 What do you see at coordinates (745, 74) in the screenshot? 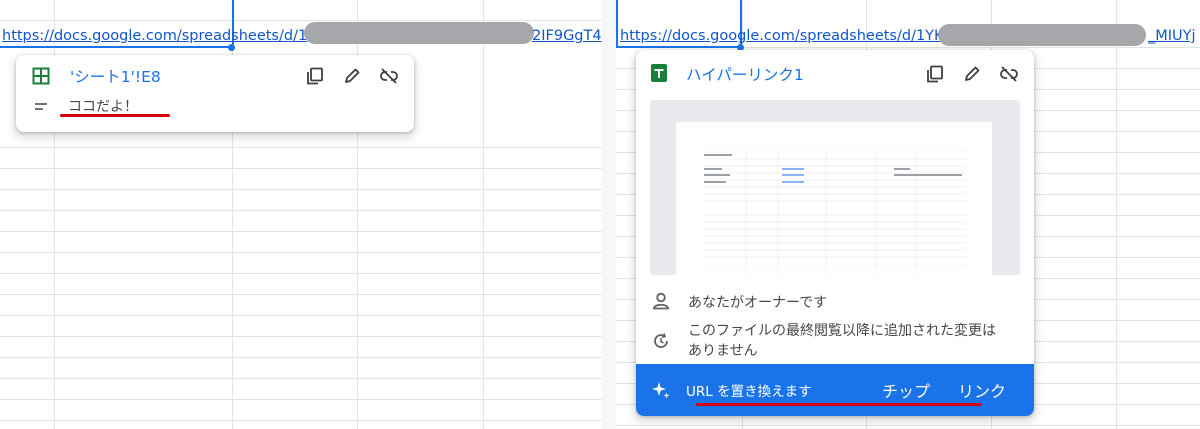
I see `chip-title-link: ハイパーリンク1` at bounding box center [745, 74].